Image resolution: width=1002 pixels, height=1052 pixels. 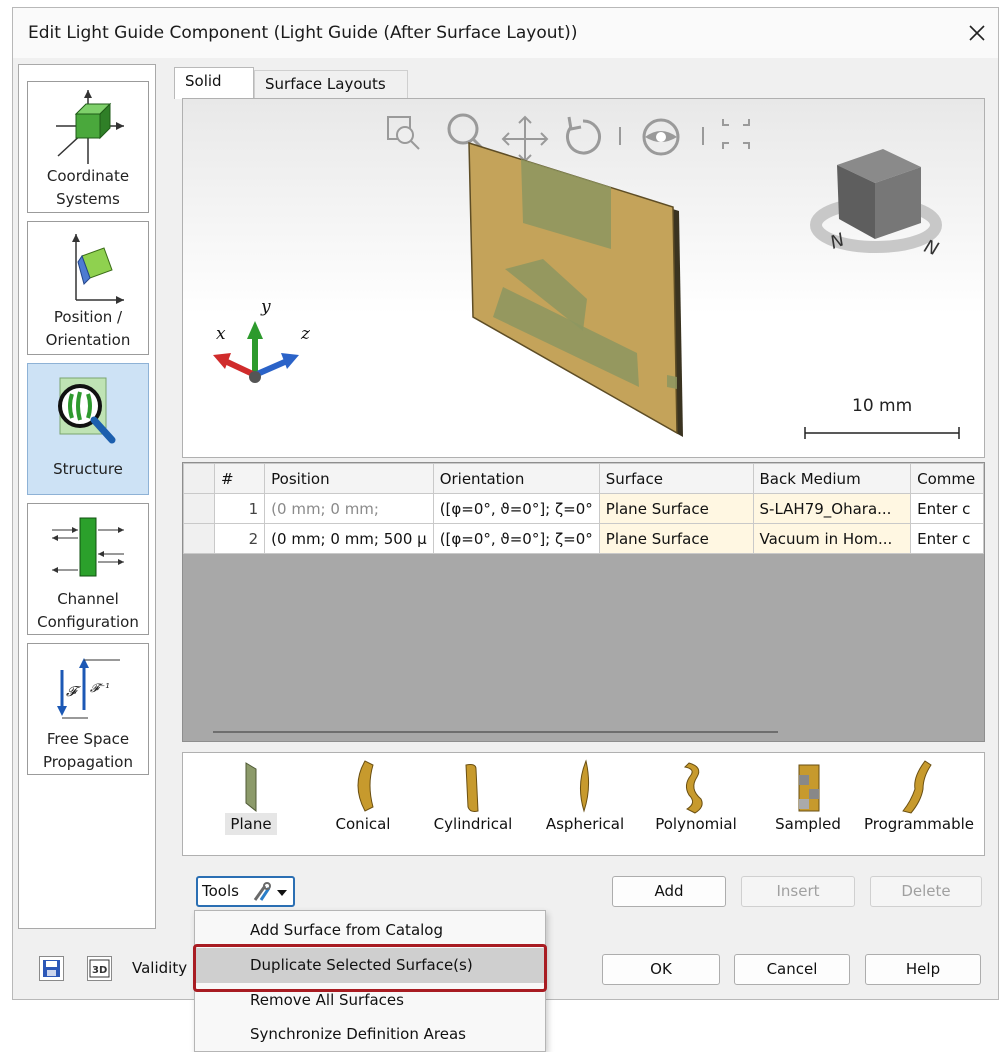 I want to click on cell-num: 2, so click(x=239, y=538).